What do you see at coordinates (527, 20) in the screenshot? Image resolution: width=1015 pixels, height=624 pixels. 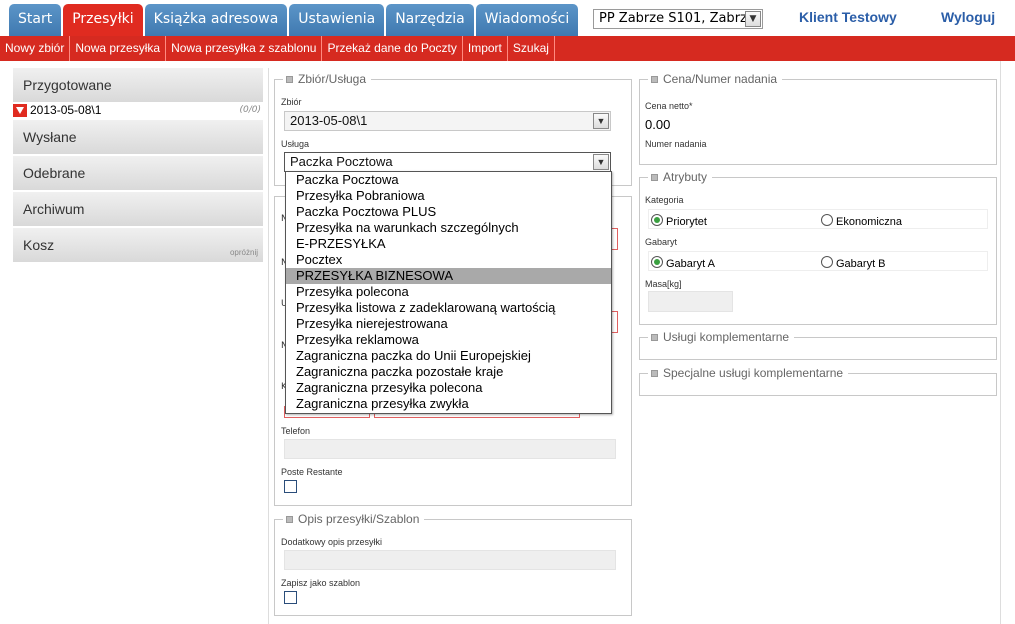 I see `tab-wiadomosci: Wiadomości` at bounding box center [527, 20].